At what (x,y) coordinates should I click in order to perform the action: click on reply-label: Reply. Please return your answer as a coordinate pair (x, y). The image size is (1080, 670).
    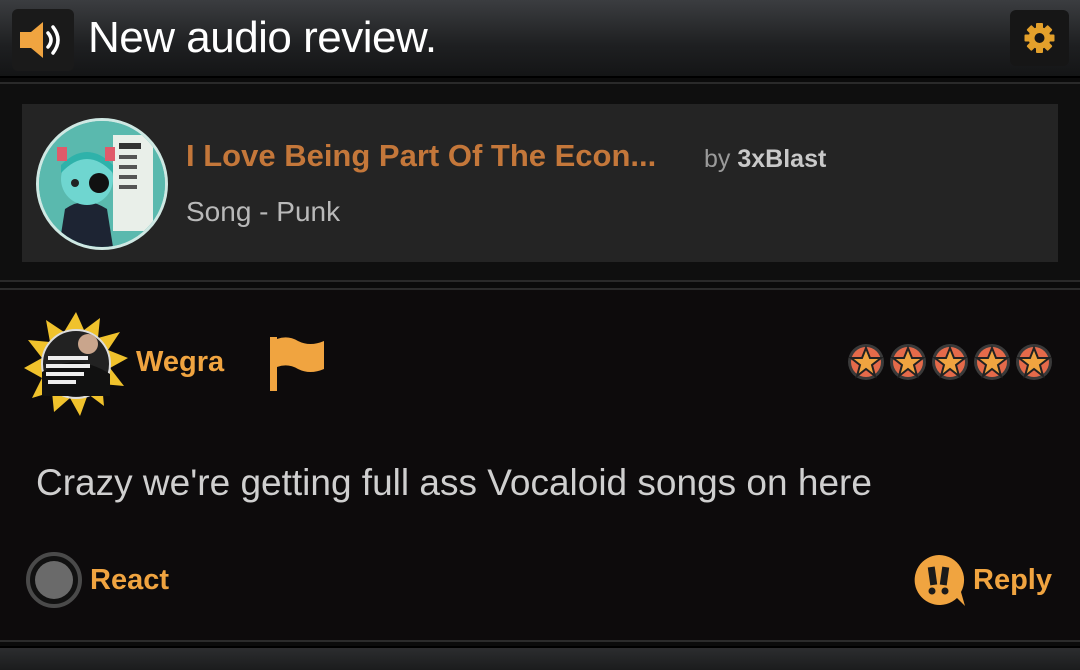
    Looking at the image, I should click on (1012, 579).